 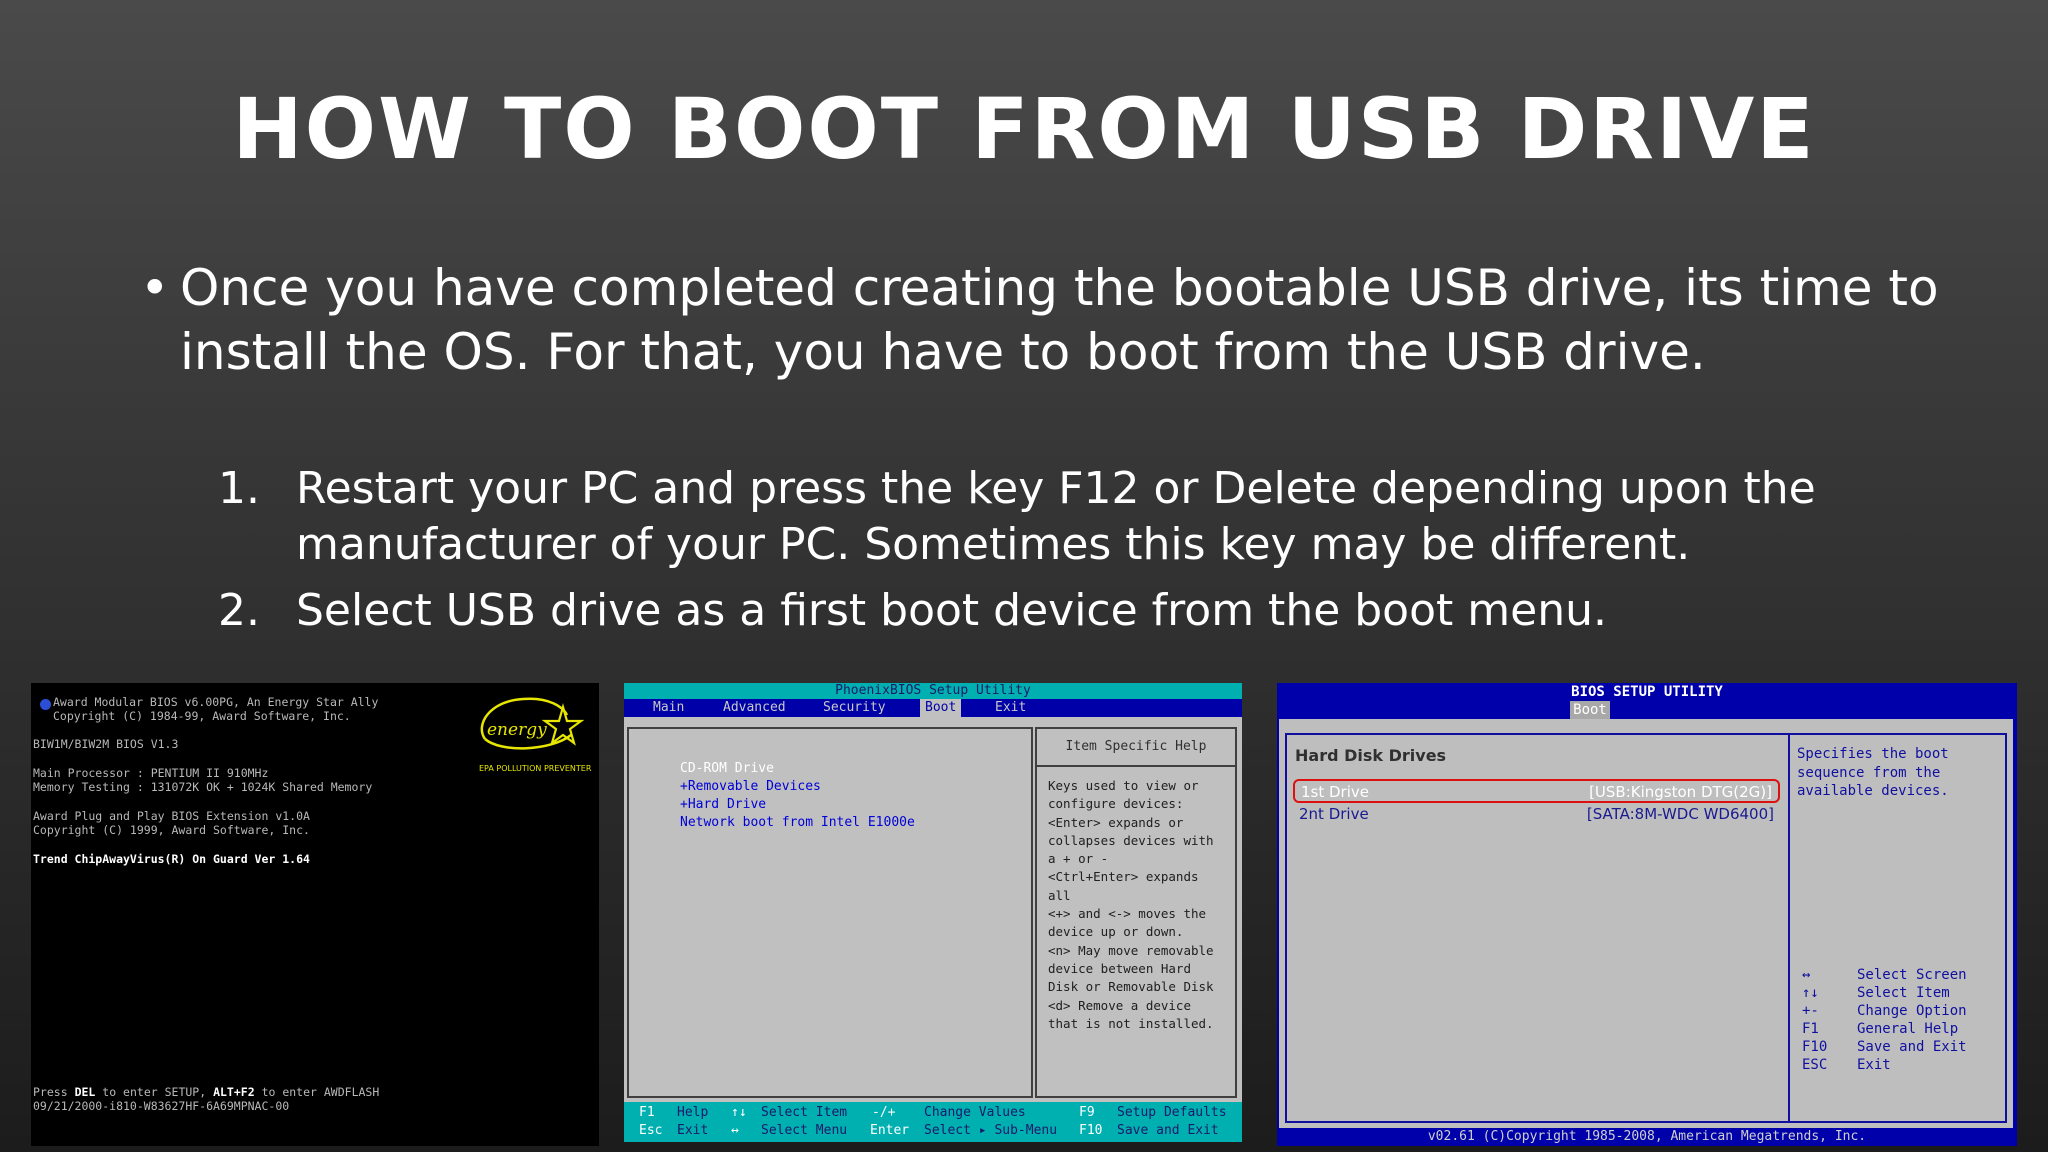 What do you see at coordinates (1789, 928) in the screenshot?
I see `divider` at bounding box center [1789, 928].